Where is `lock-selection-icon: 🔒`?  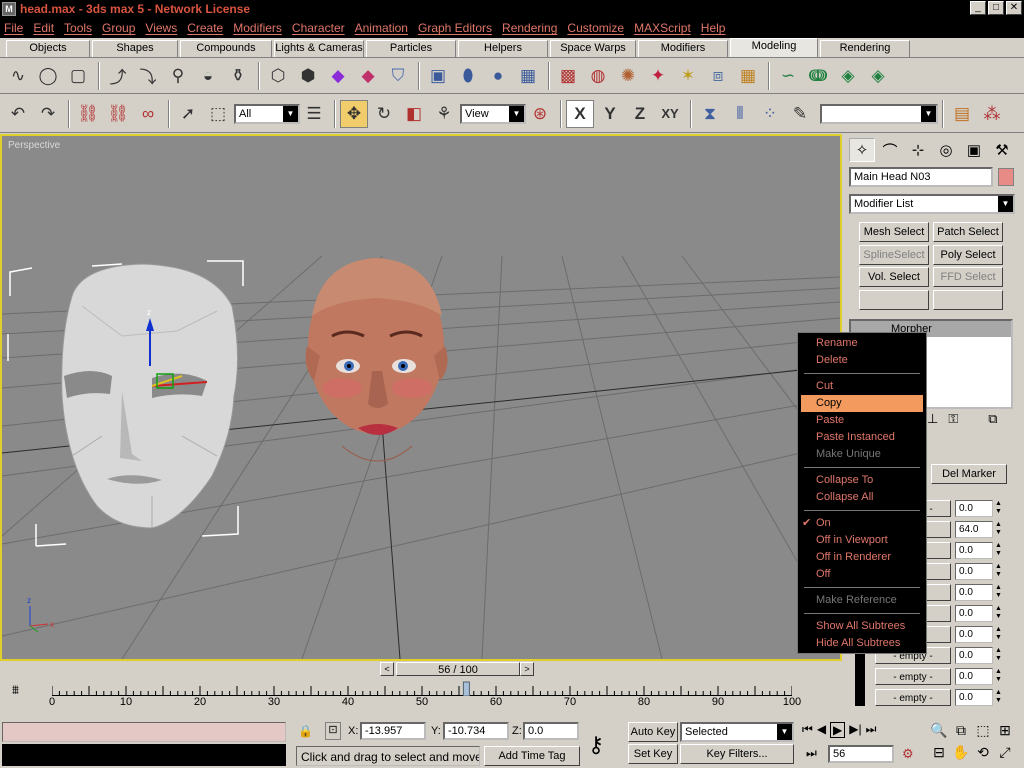
lock-selection-icon: 🔒 is located at coordinates (305, 731).